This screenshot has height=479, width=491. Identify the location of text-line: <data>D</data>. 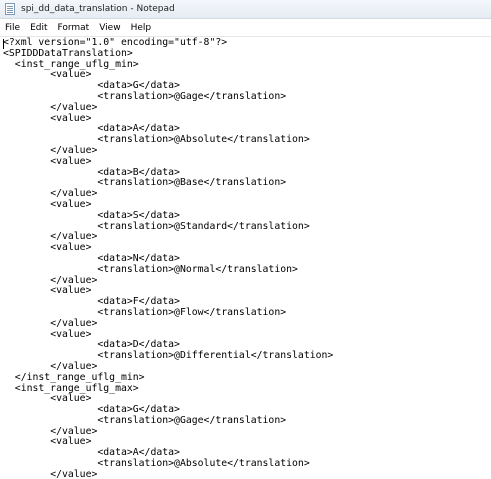
(91, 345).